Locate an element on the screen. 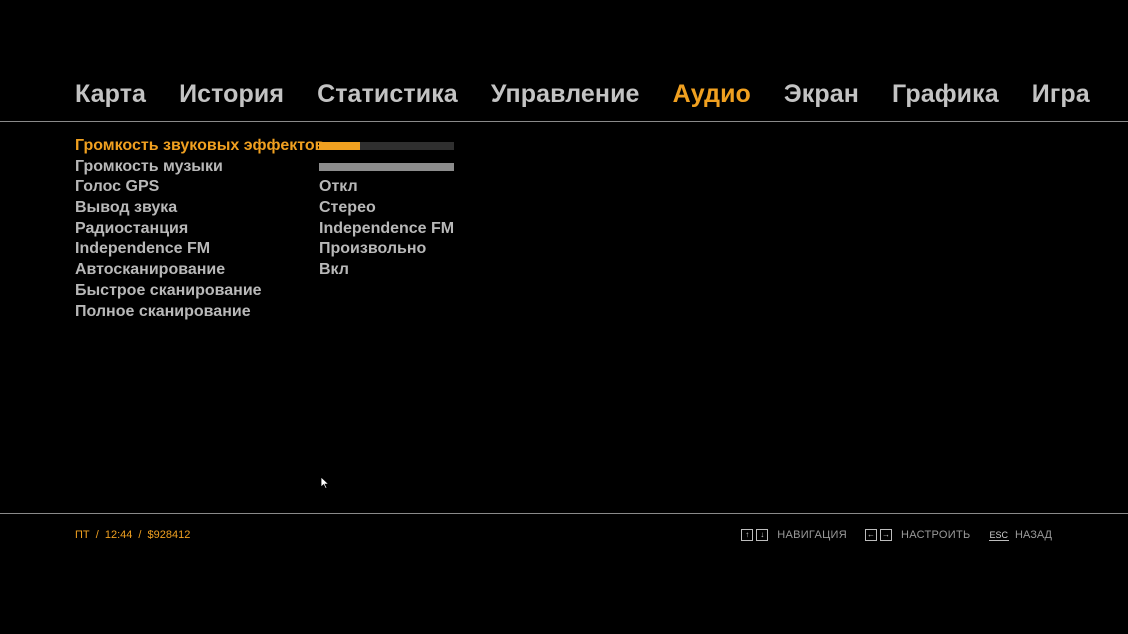 The image size is (1128, 634). tab-audio: Аудио is located at coordinates (712, 94).